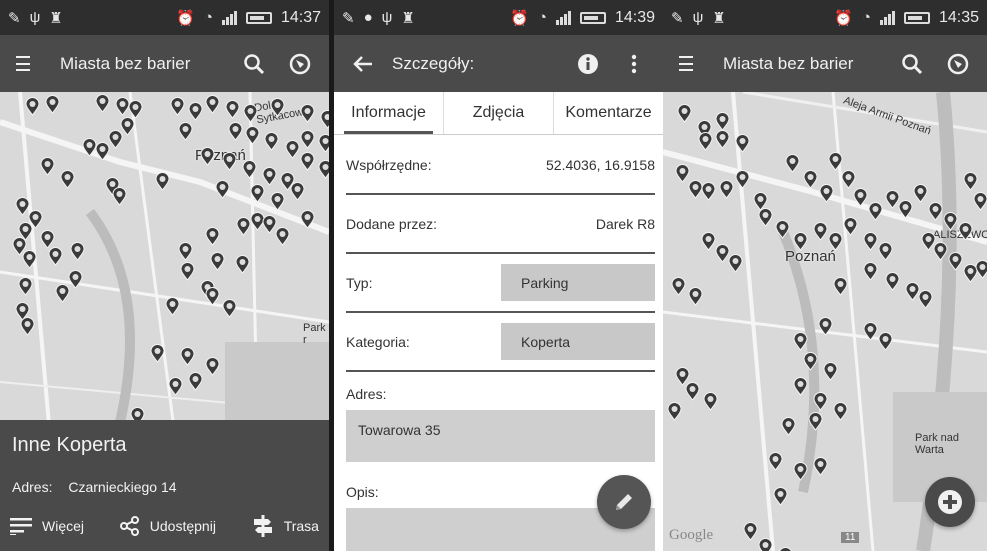  I want to click on route-button: Trasa, so click(285, 526).